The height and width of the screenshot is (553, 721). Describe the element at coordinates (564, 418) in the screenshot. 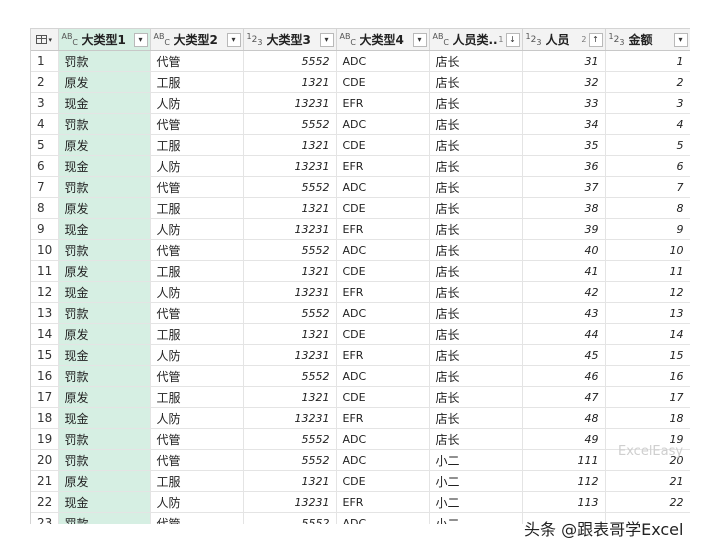

I see `cell-staff: 48` at that location.